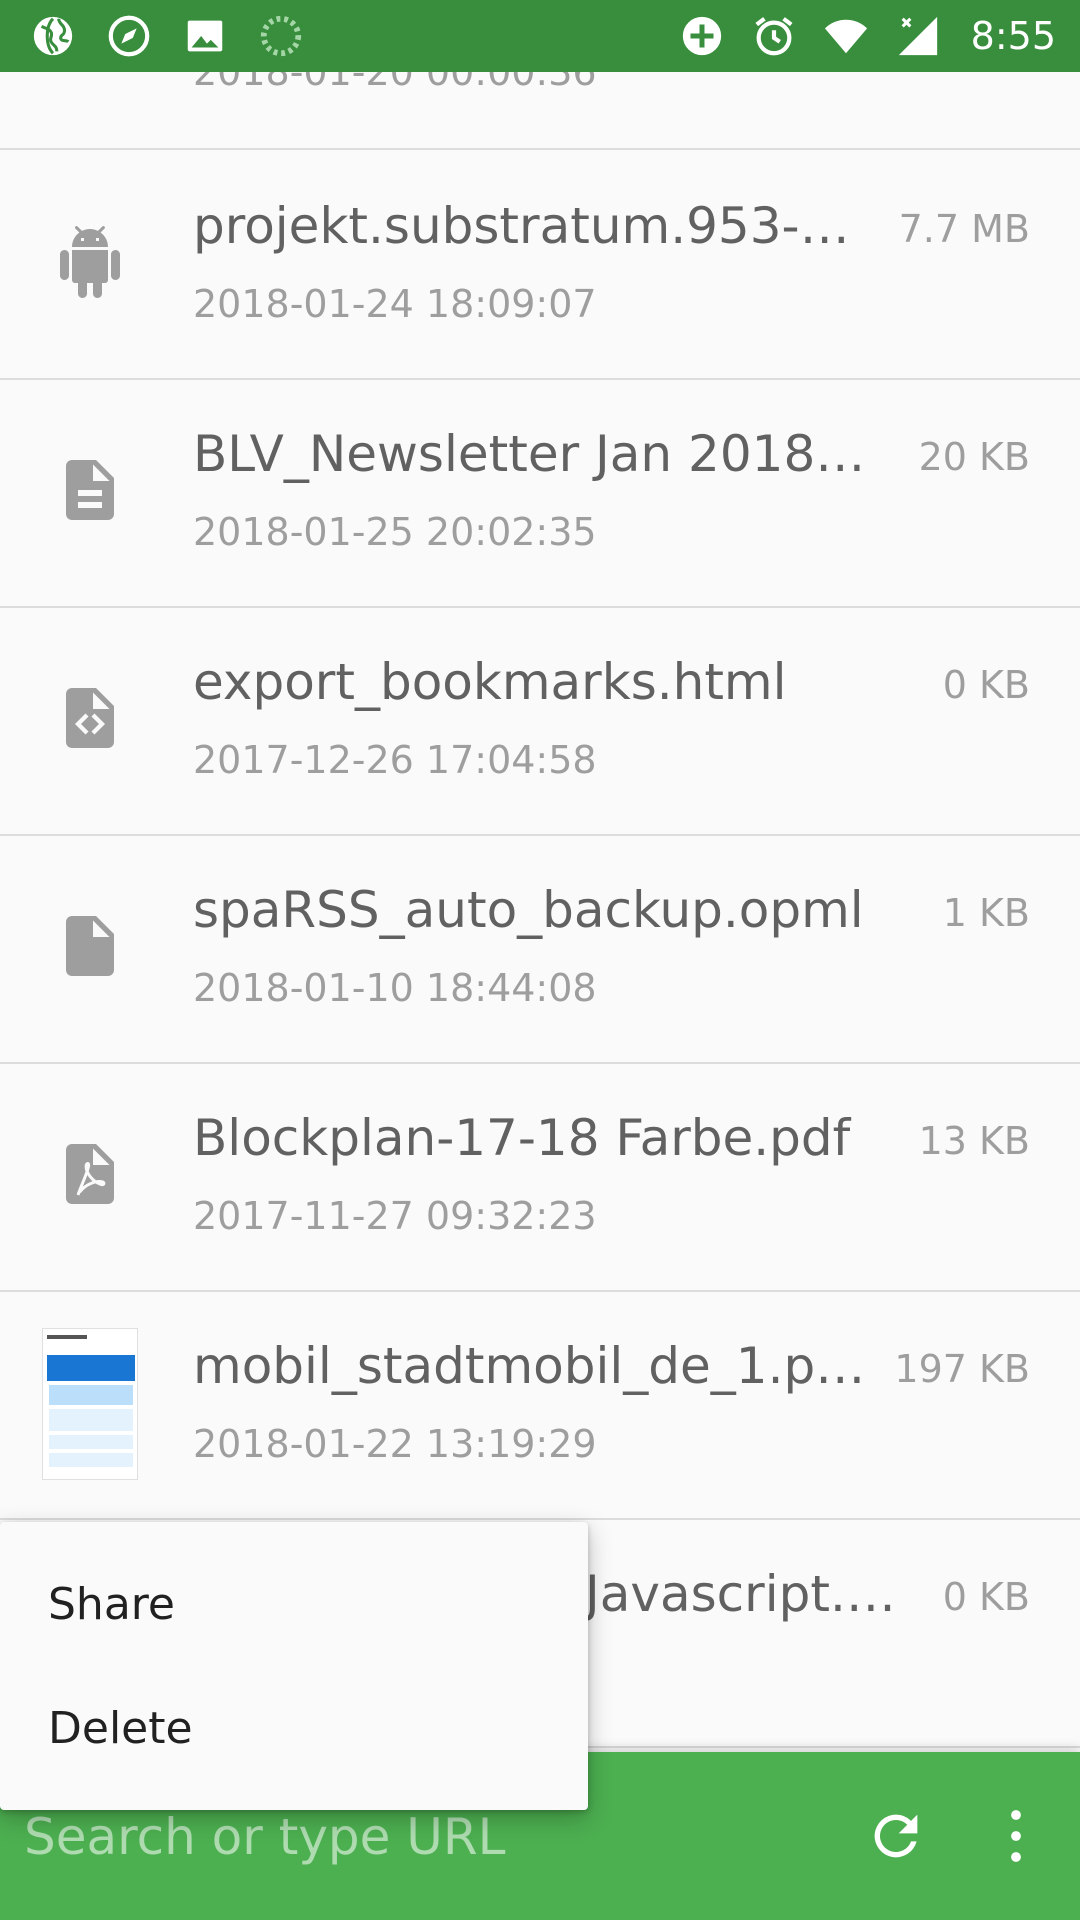 The width and height of the screenshot is (1080, 1920). Describe the element at coordinates (528, 910) in the screenshot. I see `file-name: spaRSS_auto_backup.opml` at that location.